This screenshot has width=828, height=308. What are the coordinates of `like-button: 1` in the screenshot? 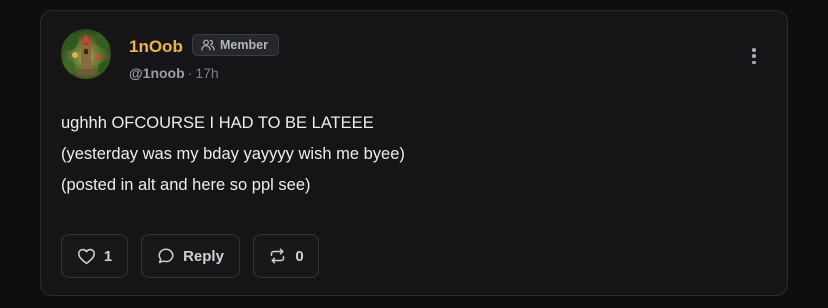 It's located at (94, 256).